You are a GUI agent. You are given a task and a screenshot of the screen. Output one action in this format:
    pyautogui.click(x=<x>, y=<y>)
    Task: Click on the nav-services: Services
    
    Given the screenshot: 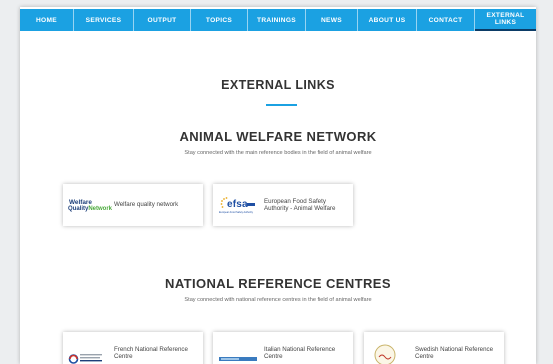 What is the action you would take?
    pyautogui.click(x=104, y=20)
    